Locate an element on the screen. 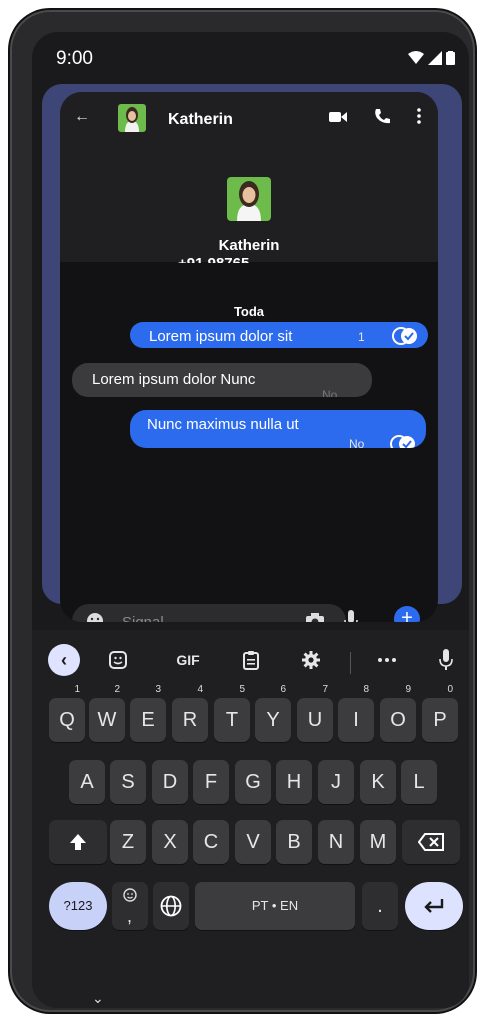 The image size is (481, 1018). key-y: Y6 is located at coordinates (273, 713).